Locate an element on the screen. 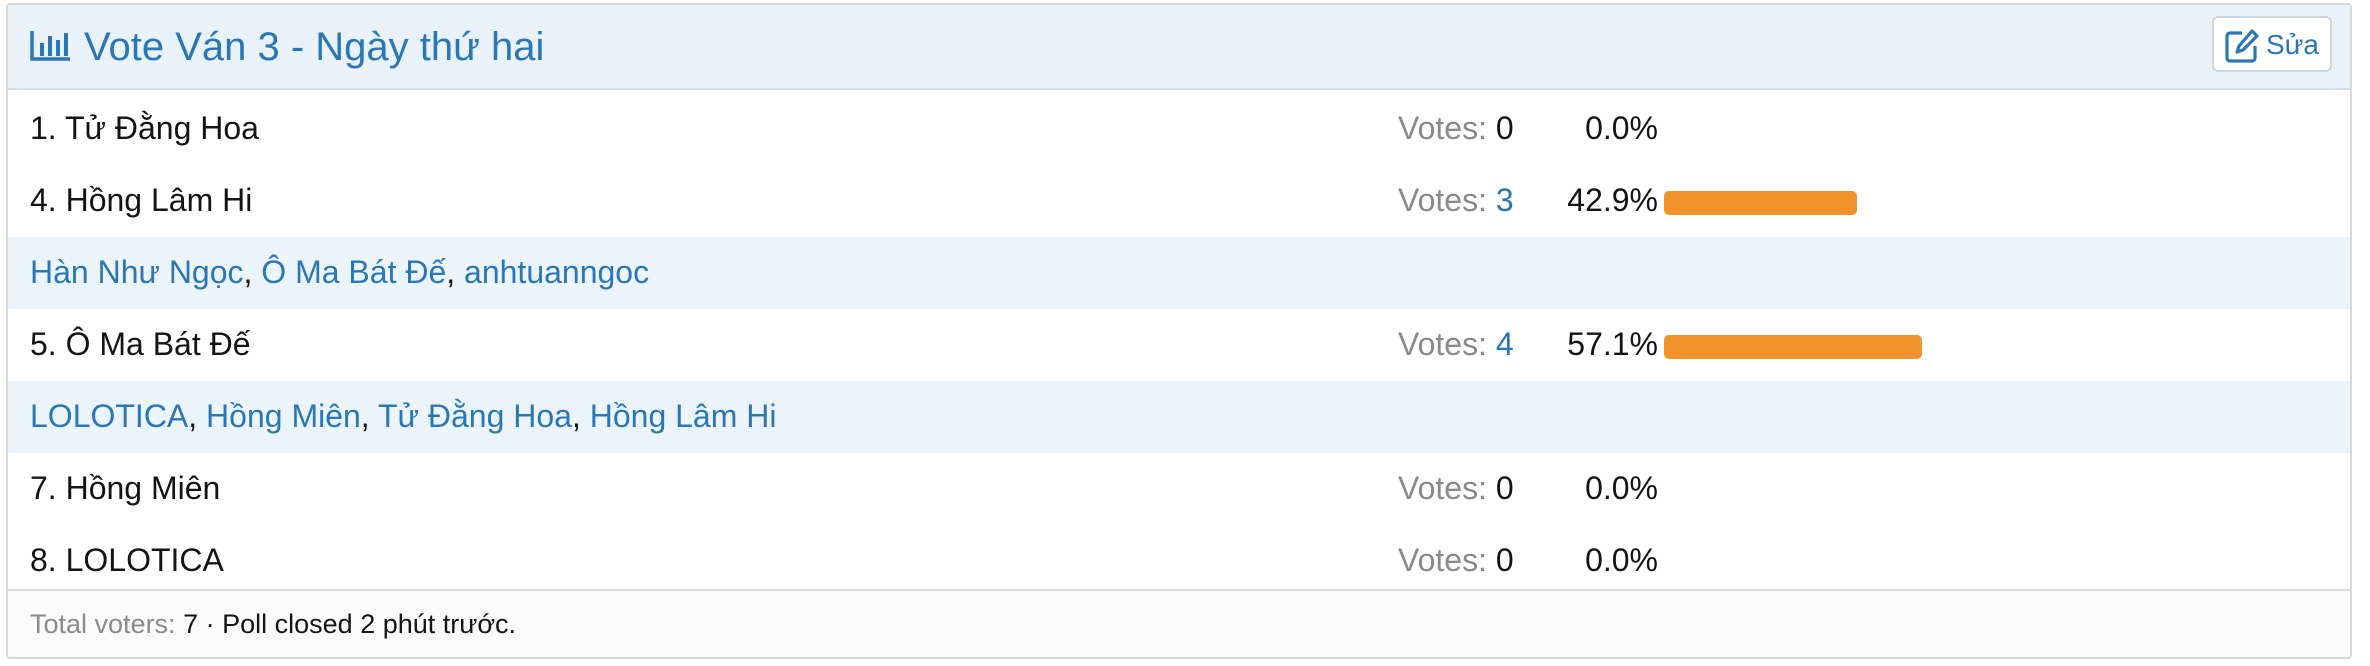 The image size is (2370, 666). voter-list: Hàn Như Ngọc, Ô Ma Bát Đế, anhtuanngoc is located at coordinates (340, 272).